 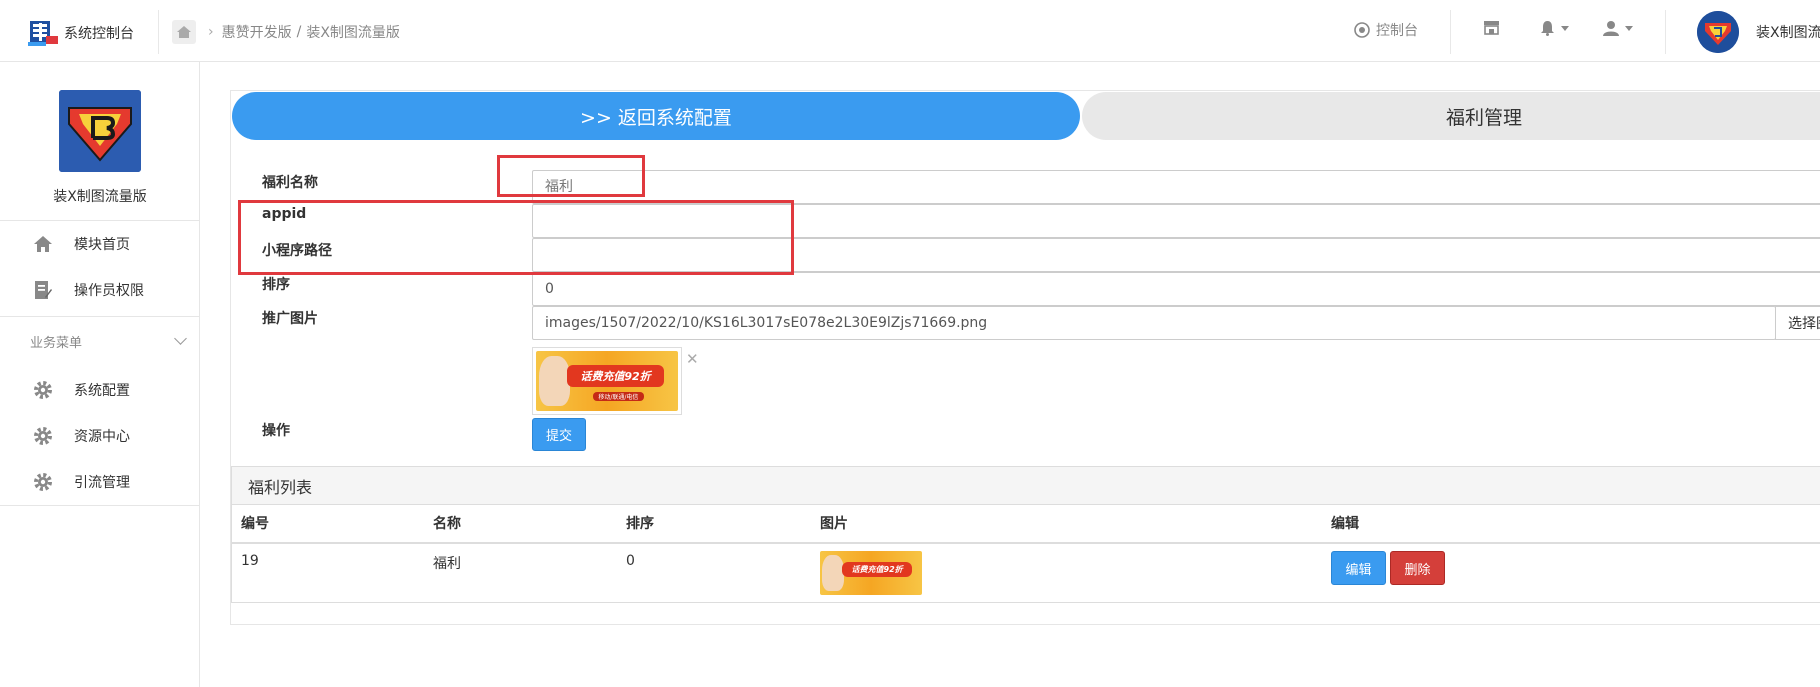 I want to click on console-link: 控制台, so click(x=1386, y=30).